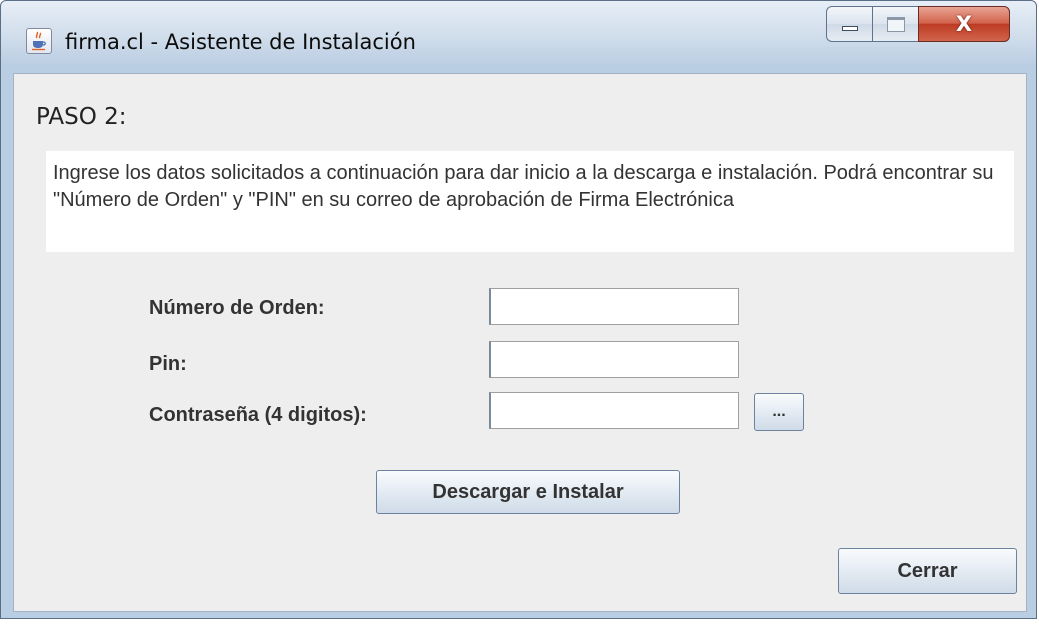 This screenshot has width=1039, height=625. Describe the element at coordinates (518, 40) in the screenshot. I see `title-bar: firma.cl - Asistente de Instalación X` at that location.